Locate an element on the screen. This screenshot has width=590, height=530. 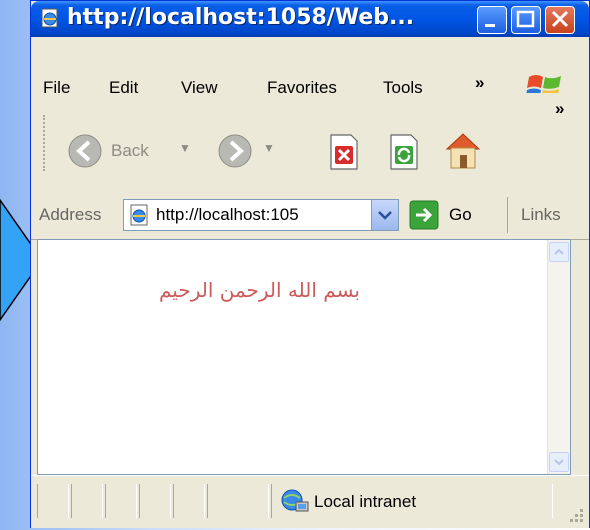
forward-arrow-icon is located at coordinates (235, 151).